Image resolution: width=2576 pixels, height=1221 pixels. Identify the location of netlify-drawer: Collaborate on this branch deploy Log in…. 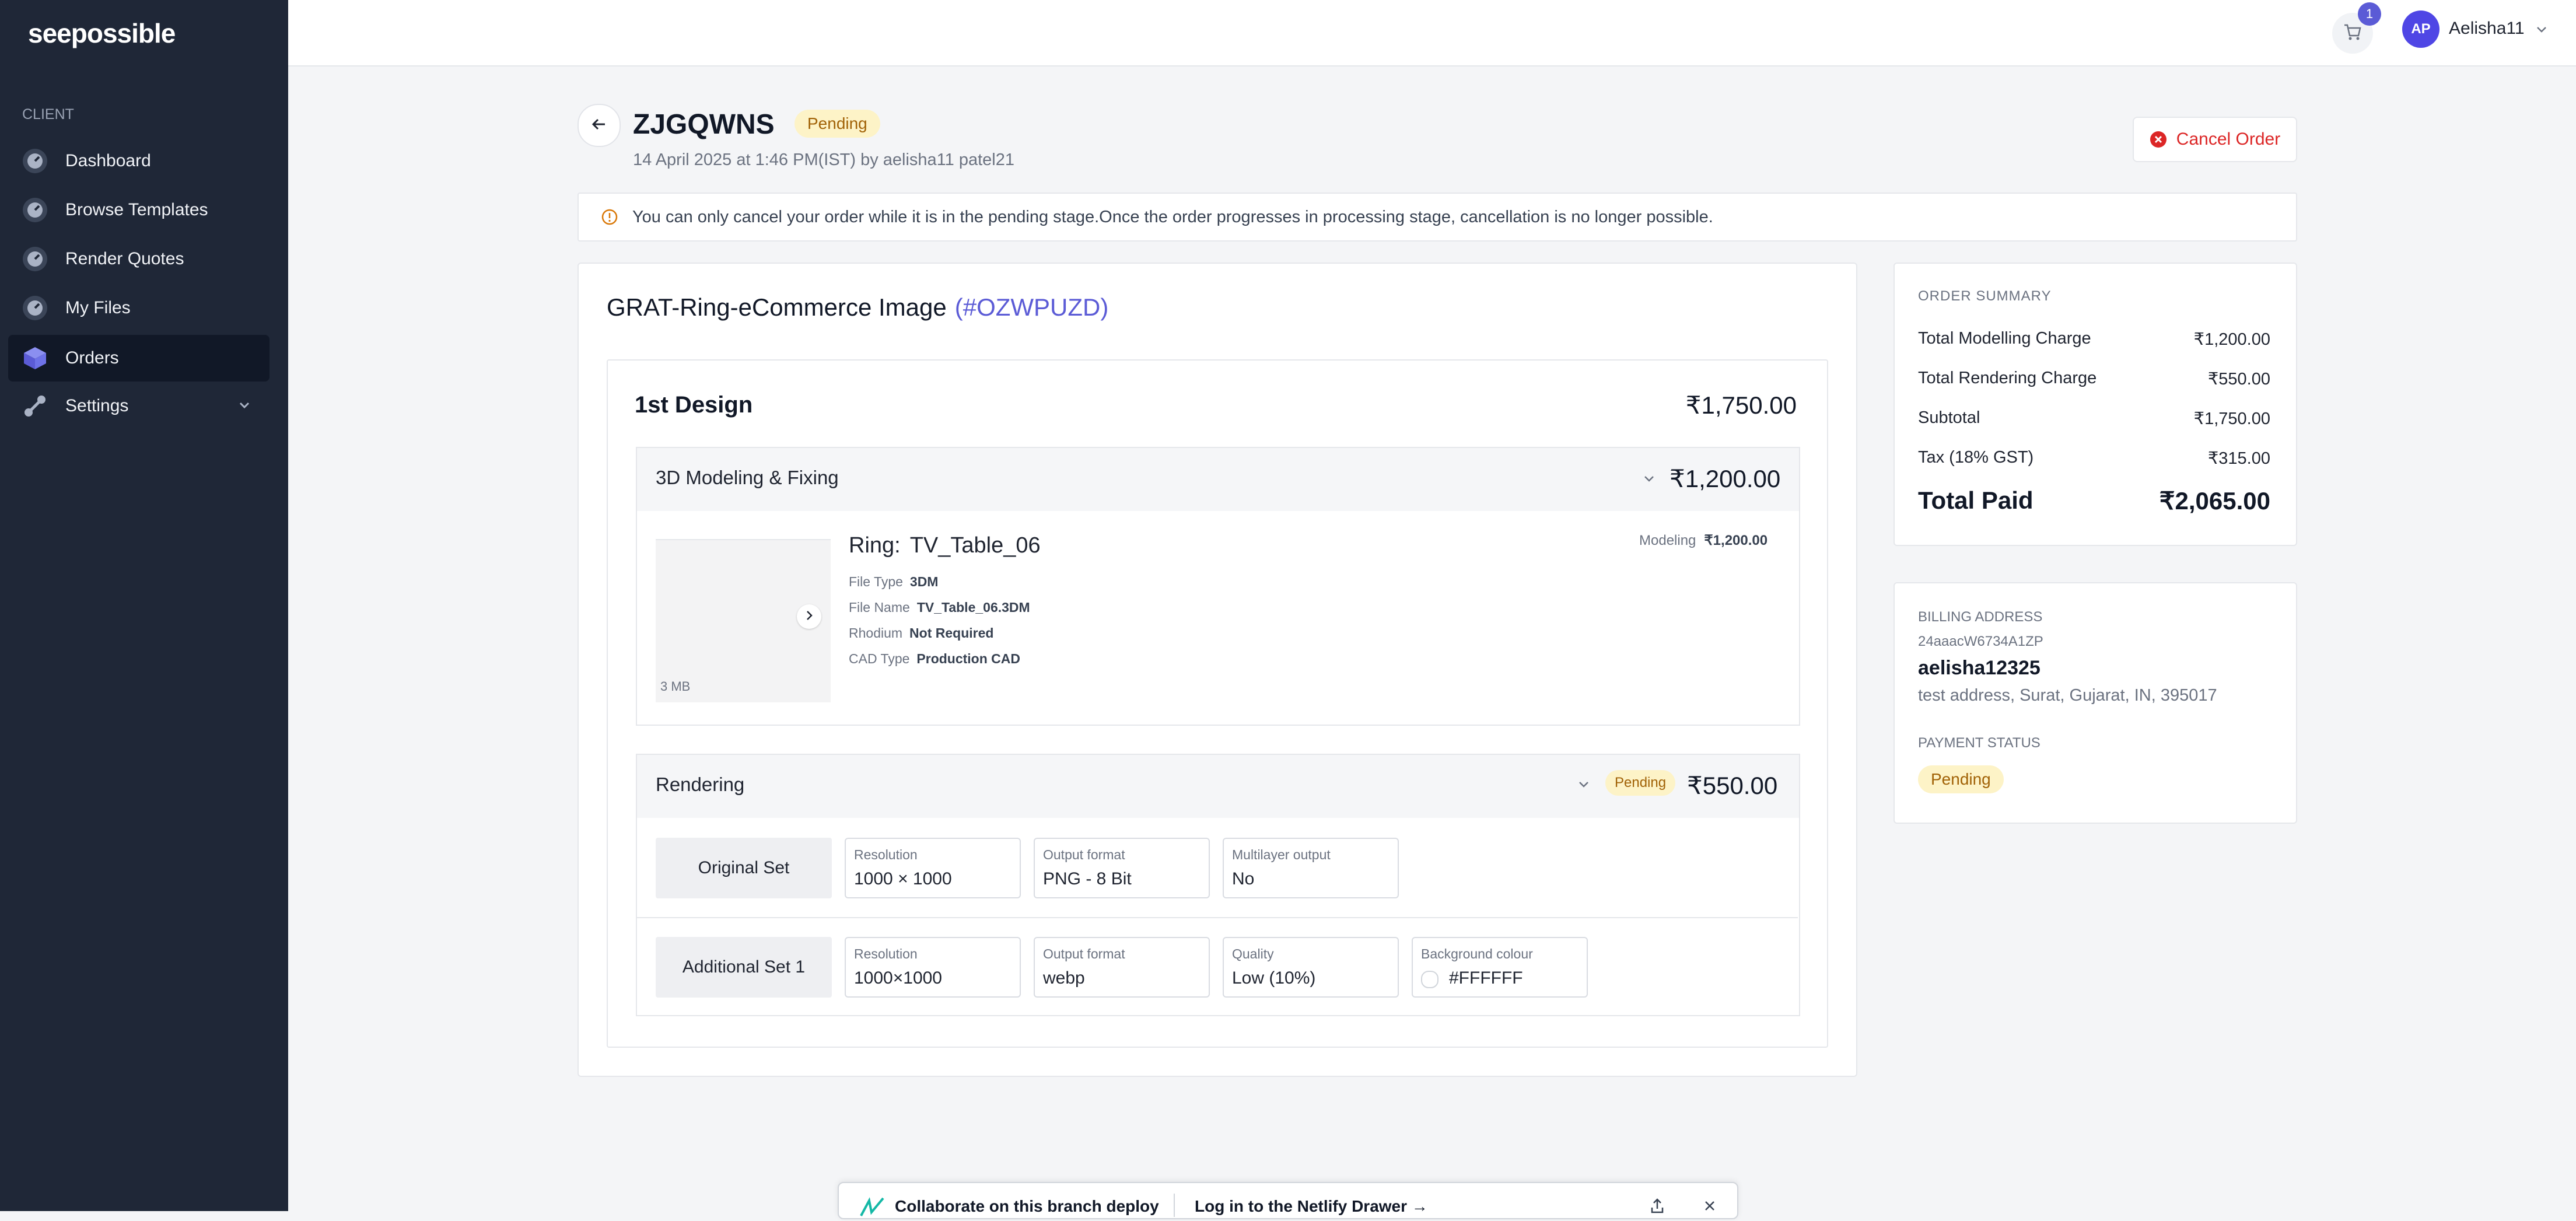
(1288, 1200).